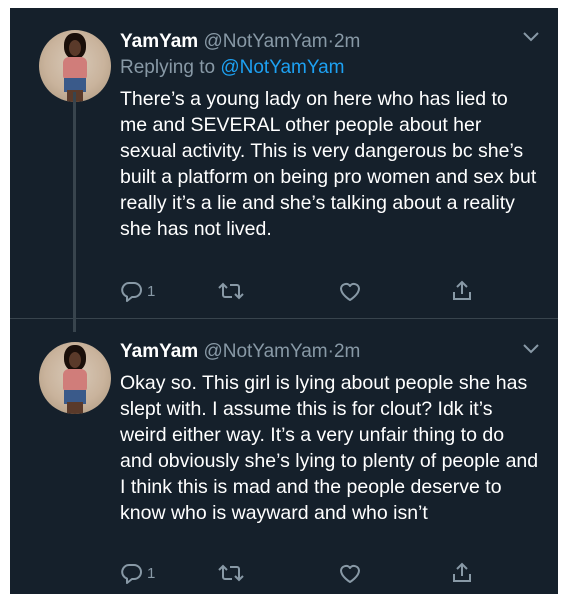 The width and height of the screenshot is (568, 602). I want to click on replying-to-mention: @NotYamYam, so click(282, 67).